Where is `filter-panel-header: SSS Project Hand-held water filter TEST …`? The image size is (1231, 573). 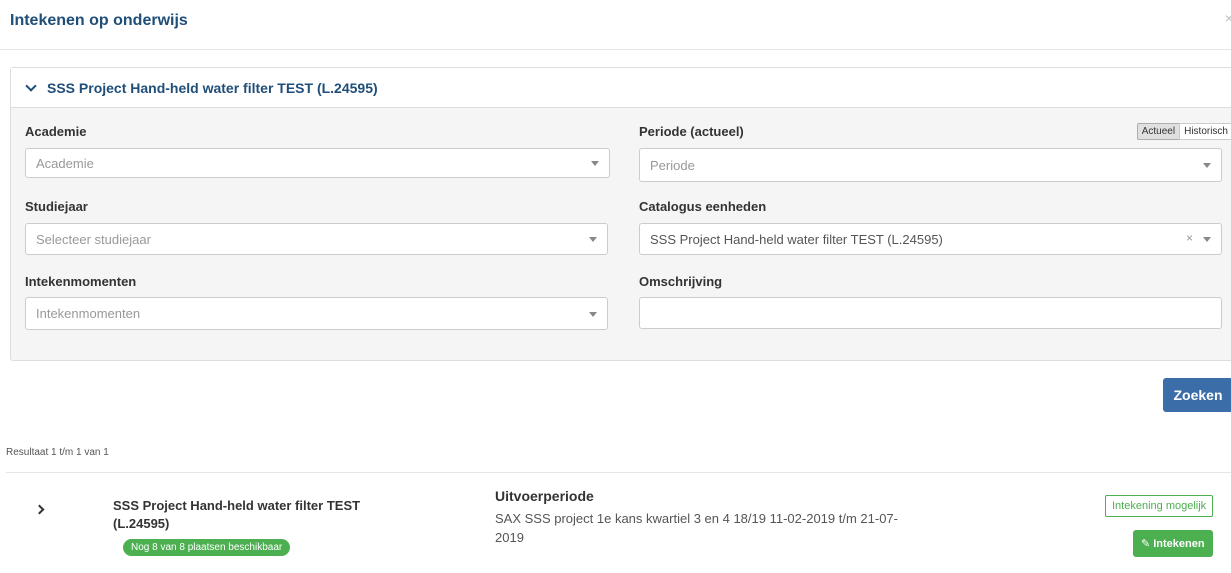
filter-panel-header: SSS Project Hand-held water filter TEST … is located at coordinates (621, 88).